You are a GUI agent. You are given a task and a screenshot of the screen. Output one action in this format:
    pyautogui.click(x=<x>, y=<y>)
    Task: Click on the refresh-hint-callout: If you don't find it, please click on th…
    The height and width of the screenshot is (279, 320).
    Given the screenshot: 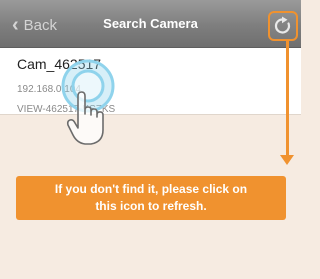 What is the action you would take?
    pyautogui.click(x=151, y=198)
    